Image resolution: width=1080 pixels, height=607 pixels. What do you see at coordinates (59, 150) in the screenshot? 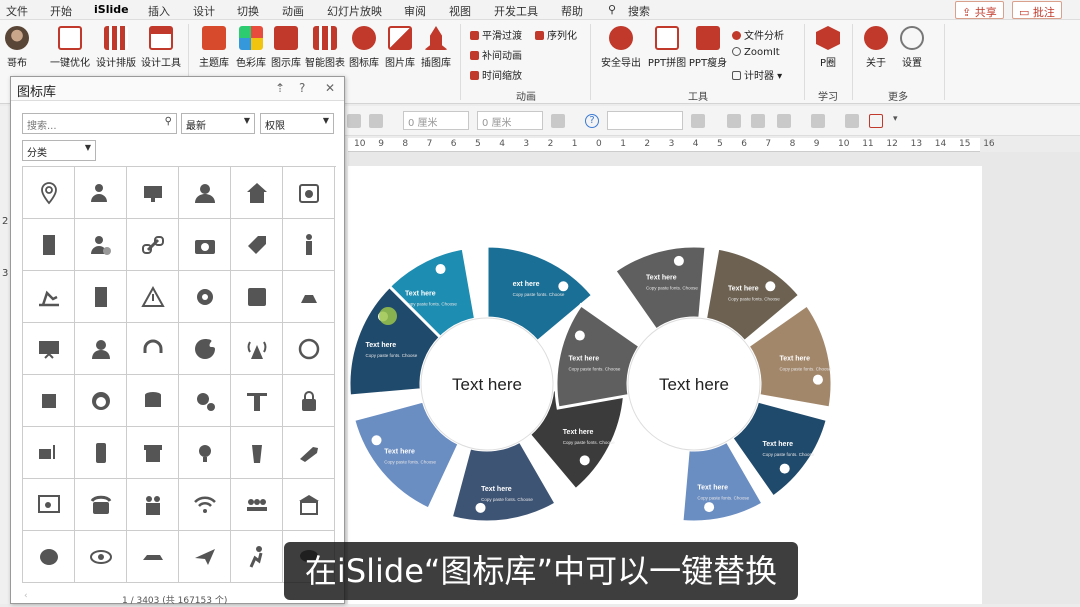
I see `category-select: 分类 ▼` at bounding box center [59, 150].